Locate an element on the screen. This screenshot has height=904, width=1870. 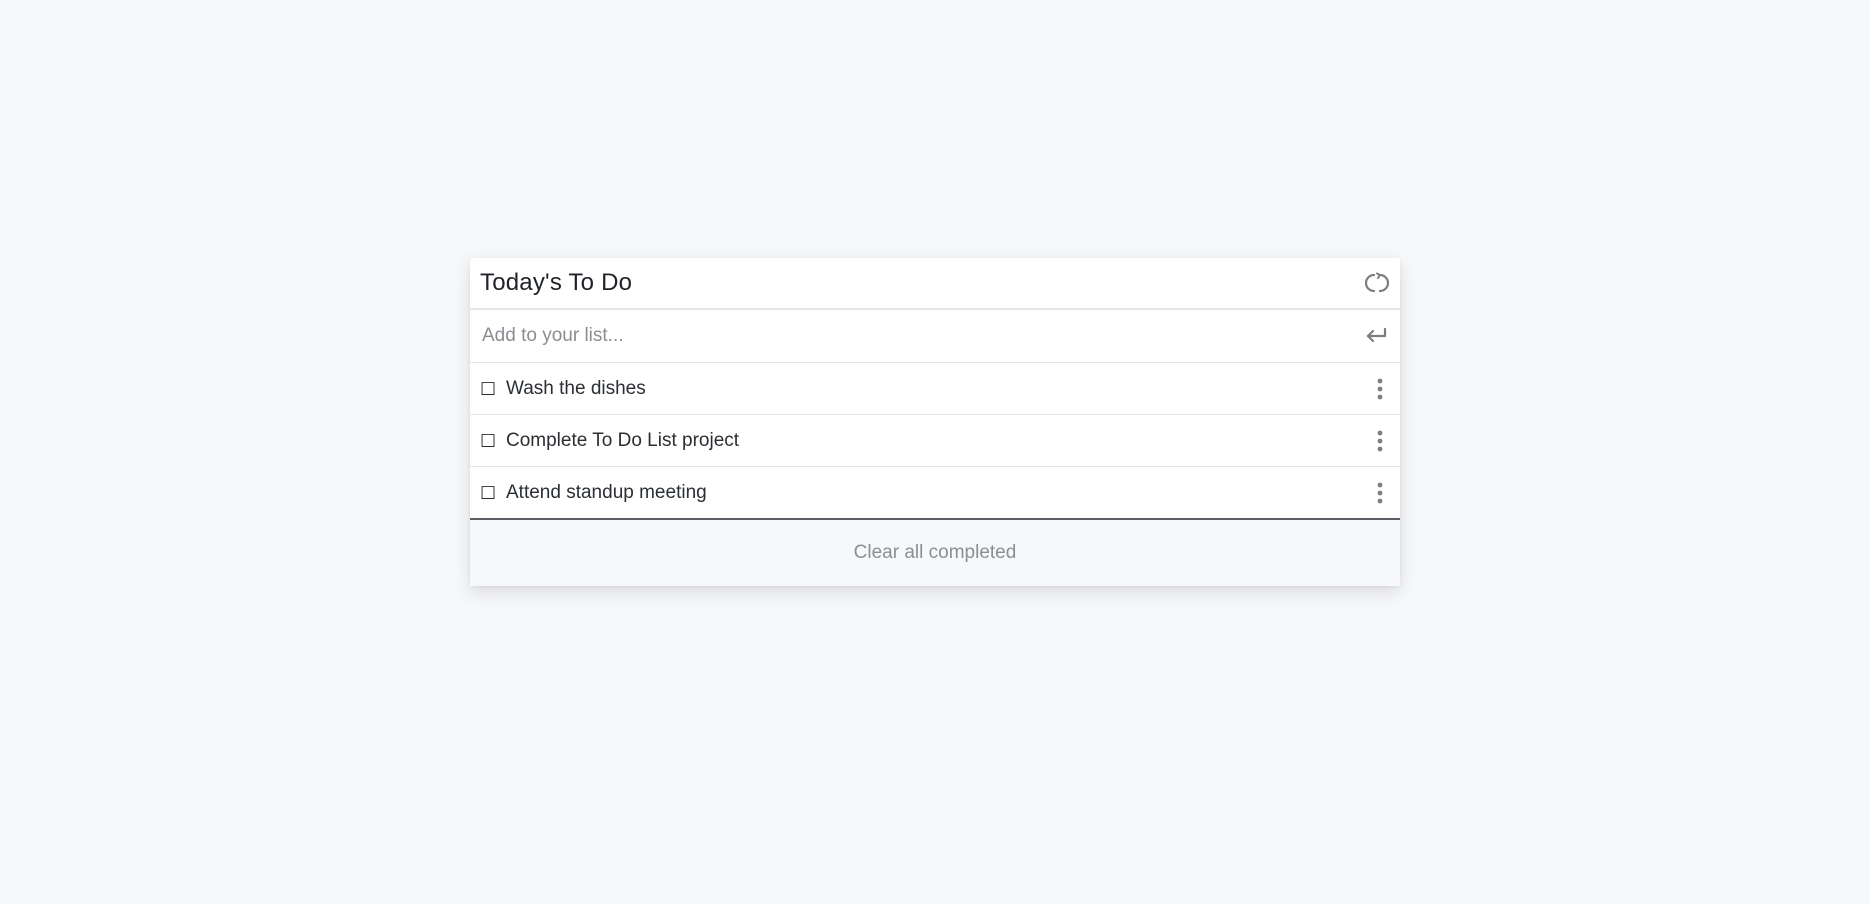
todo-item: ☐ Attend standup meeting is located at coordinates (935, 493).